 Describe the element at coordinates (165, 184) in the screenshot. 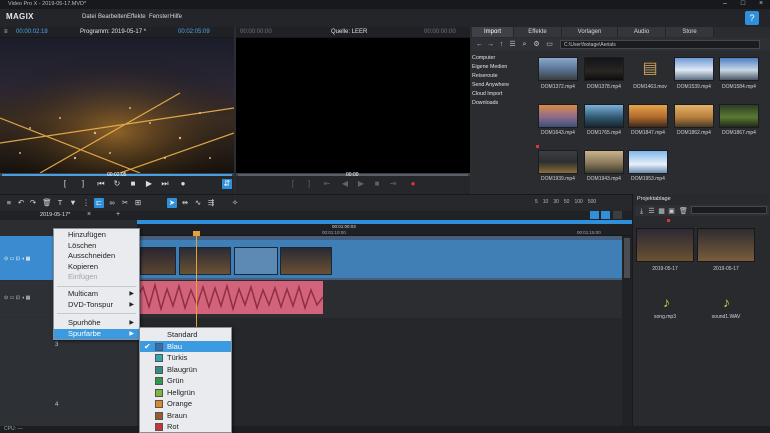

I see `jump-end-icon: ⏭` at that location.